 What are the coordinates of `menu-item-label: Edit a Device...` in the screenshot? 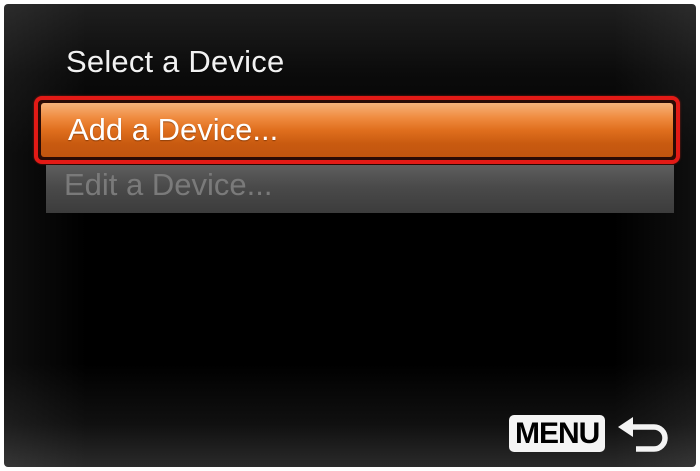 It's located at (168, 184).